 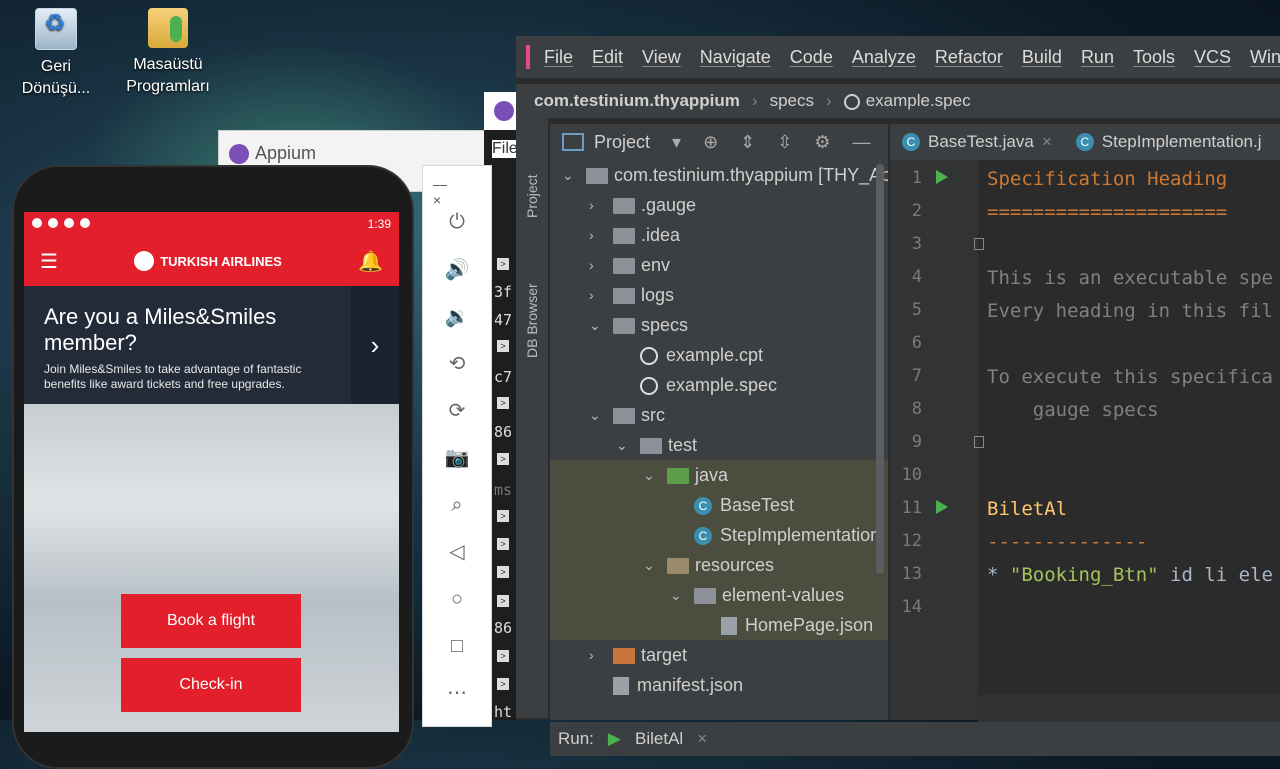 What do you see at coordinates (457, 270) in the screenshot?
I see `volume-up-button: 🔊` at bounding box center [457, 270].